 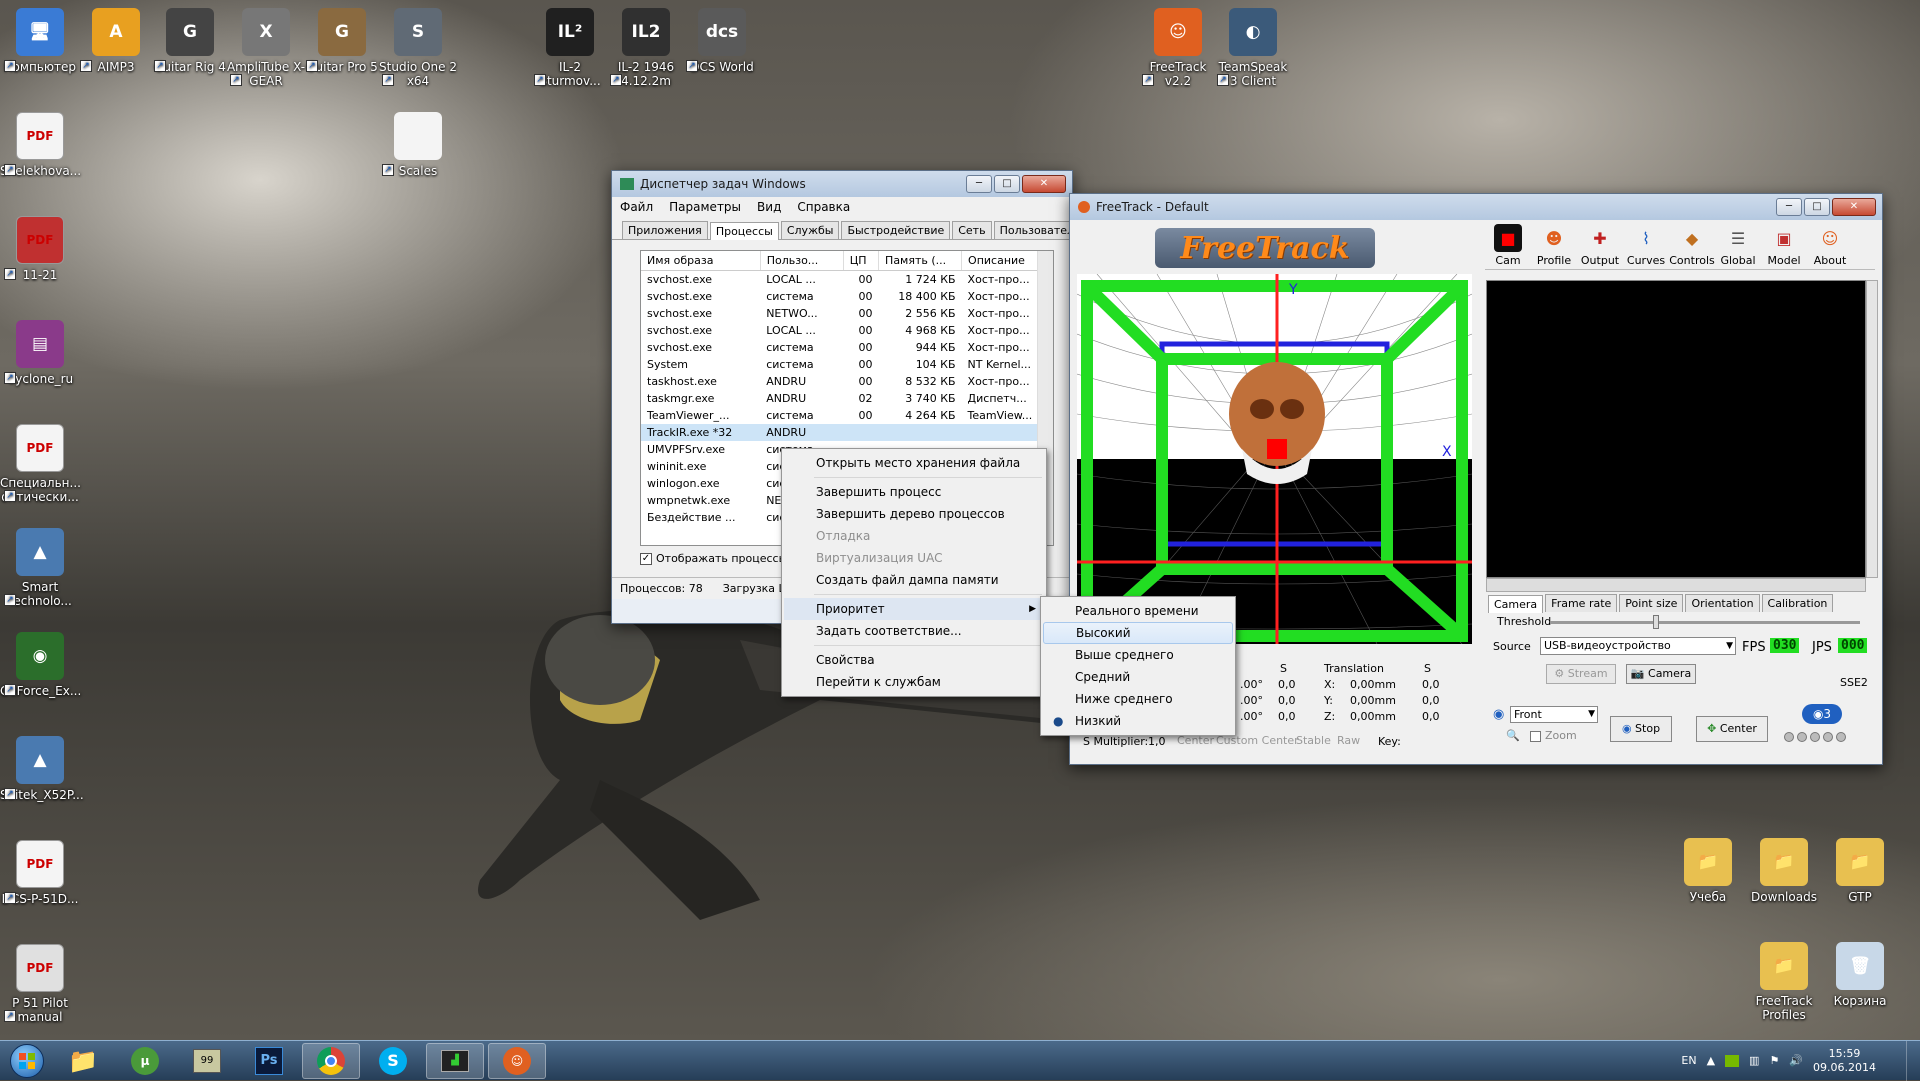 I want to click on menu-set-priority: Приоритет ▶, so click(x=914, y=609).